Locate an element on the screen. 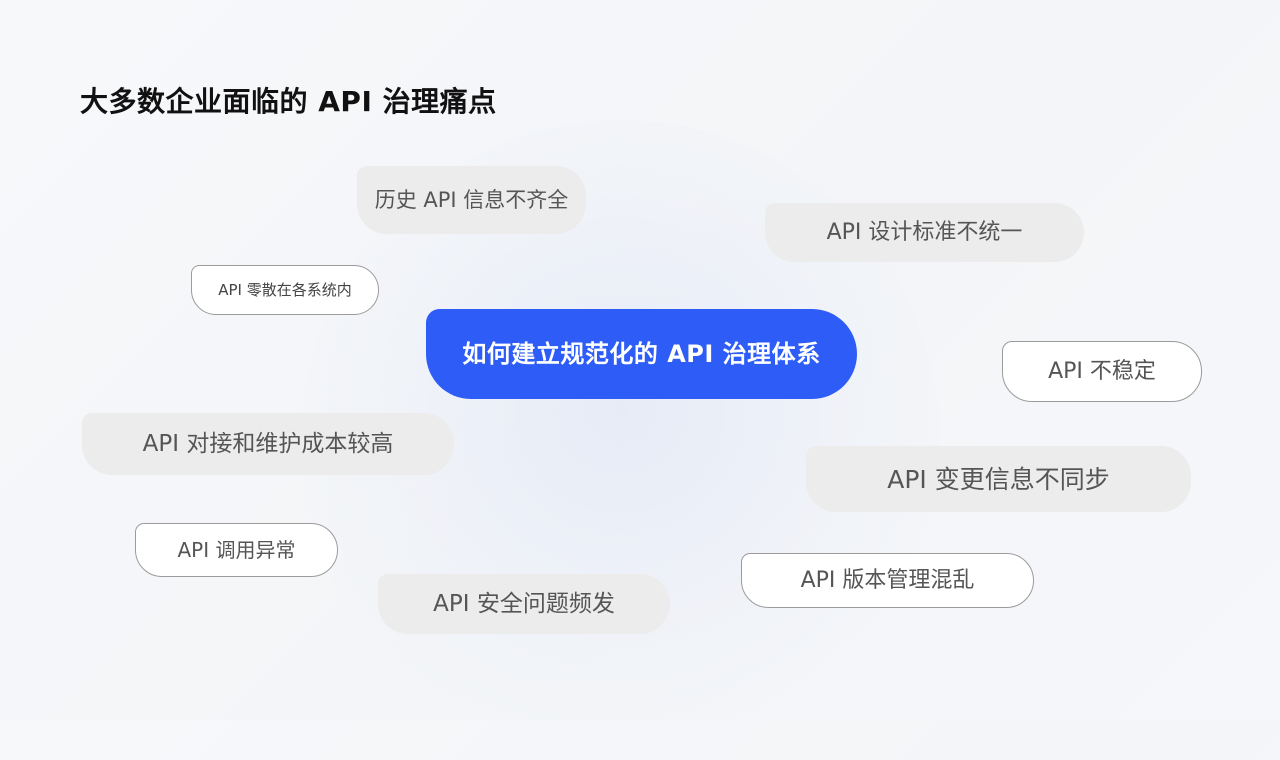 This screenshot has width=1280, height=760. page-title: 大多数企业面临的 API 治理痛点 is located at coordinates (288, 101).